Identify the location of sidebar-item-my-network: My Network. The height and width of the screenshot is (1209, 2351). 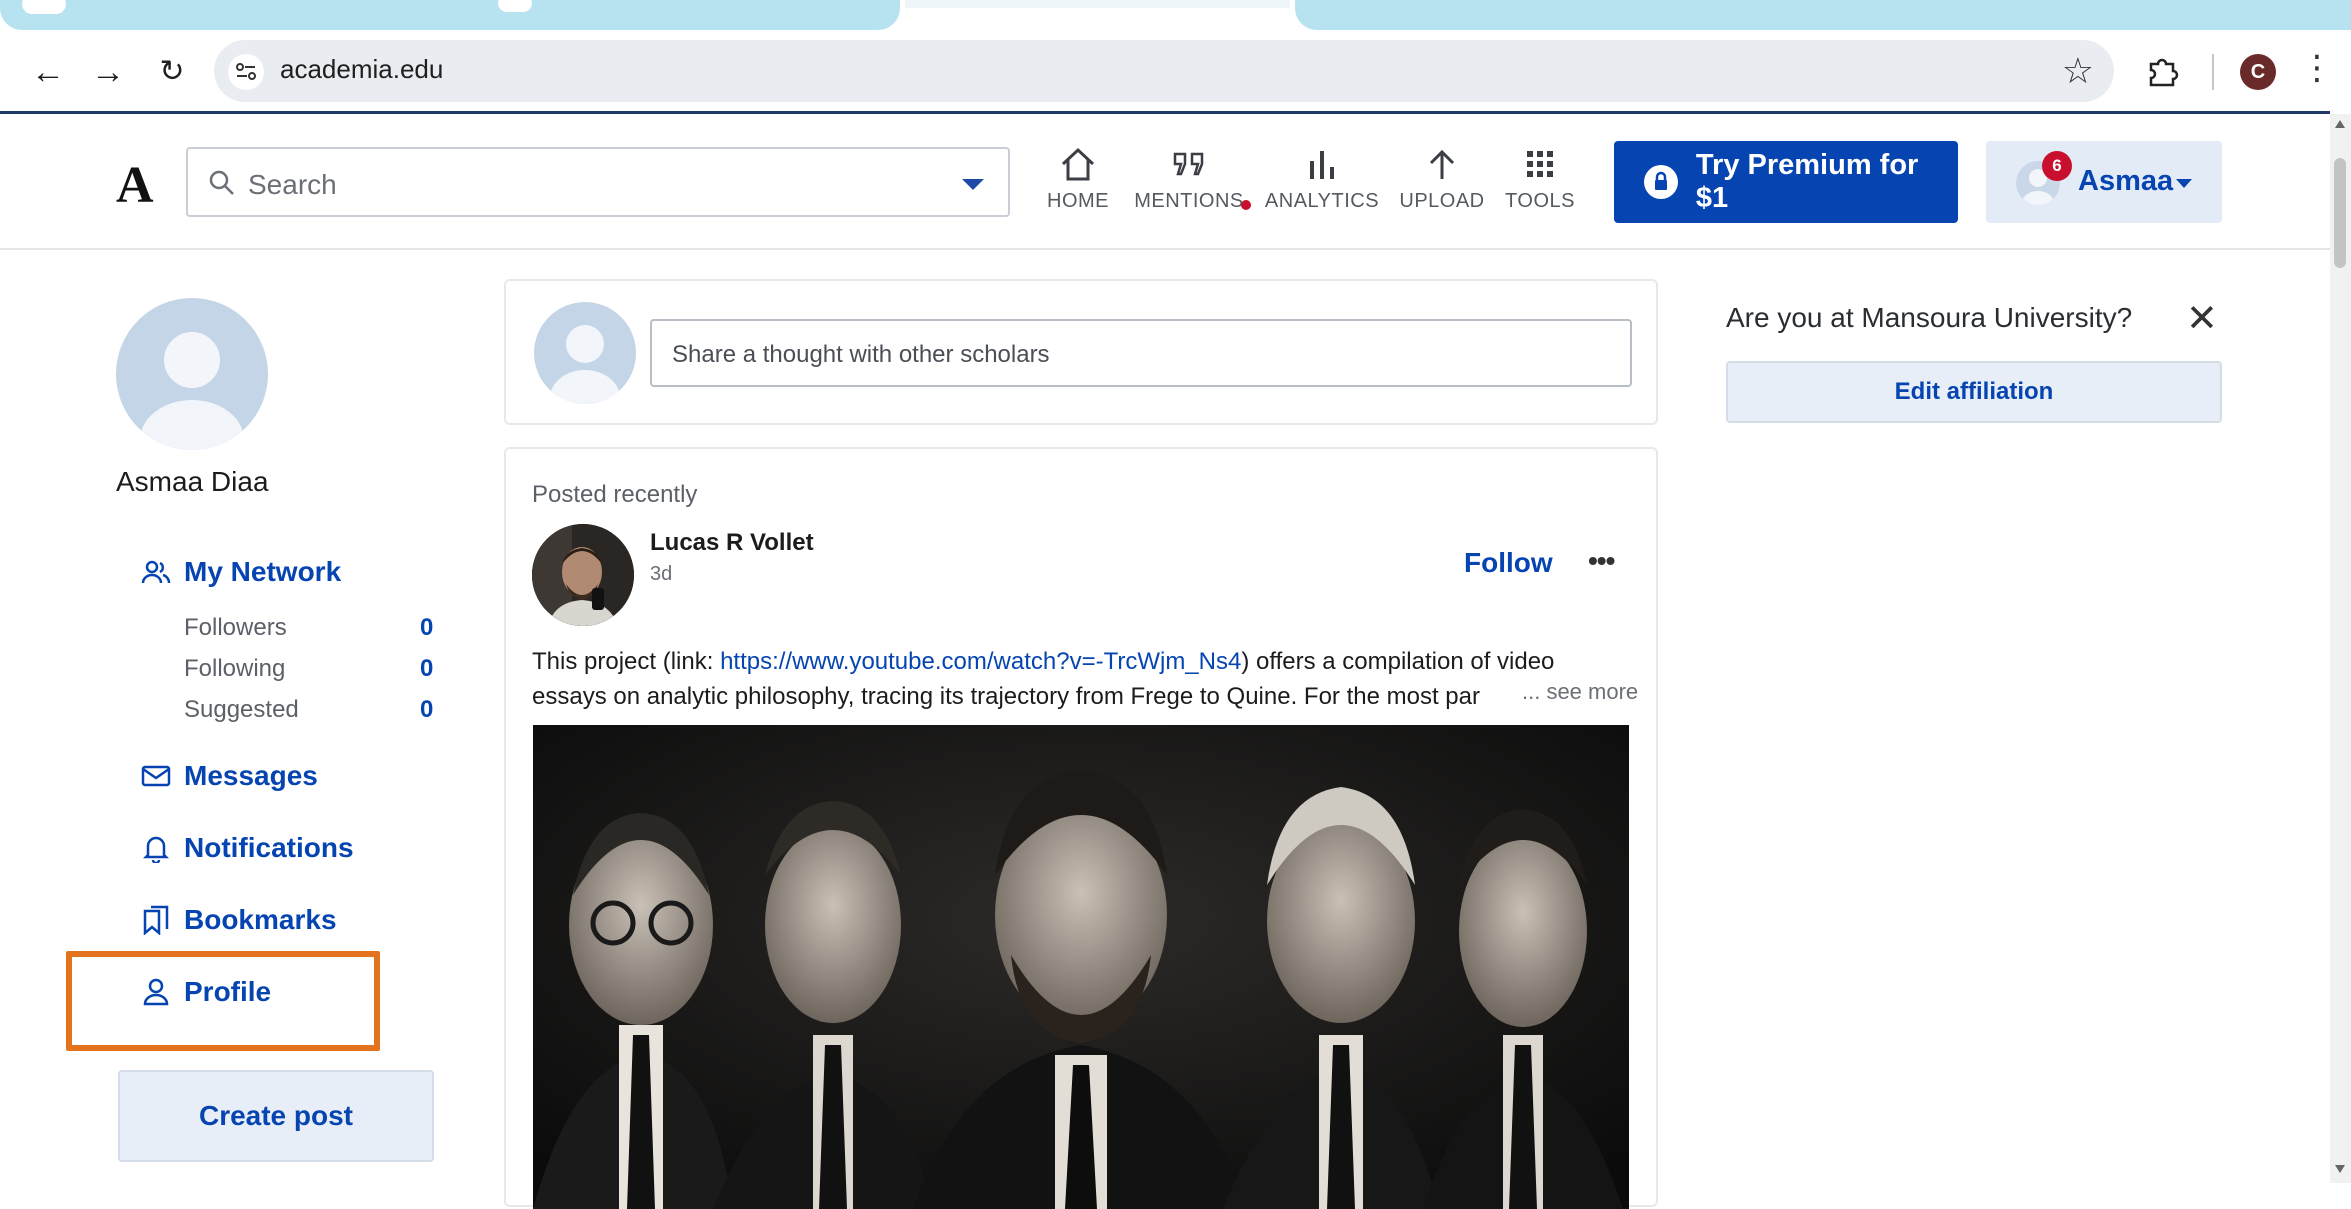
(240, 572).